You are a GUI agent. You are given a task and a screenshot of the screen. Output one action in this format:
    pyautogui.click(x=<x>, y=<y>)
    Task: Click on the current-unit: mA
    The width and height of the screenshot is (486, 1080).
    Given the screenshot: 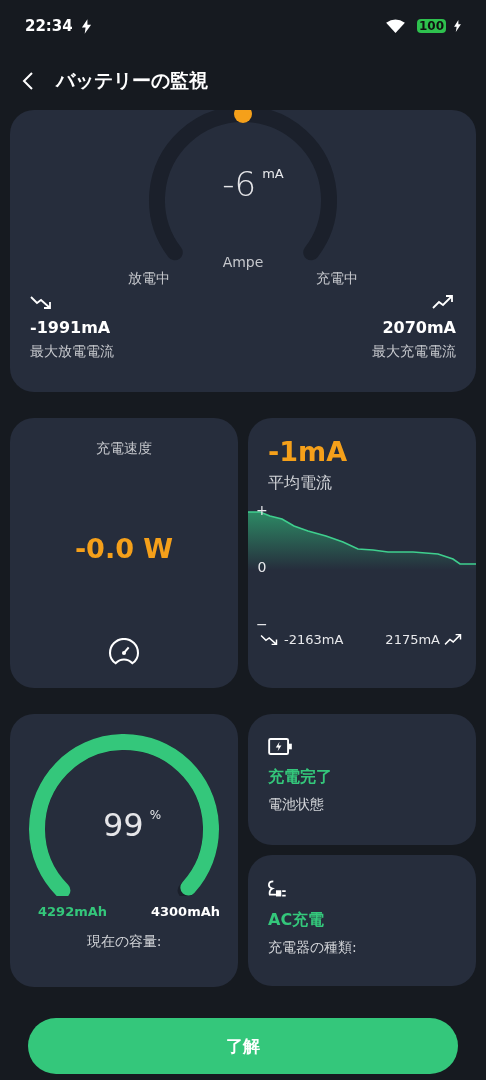 What is the action you would take?
    pyautogui.click(x=273, y=173)
    